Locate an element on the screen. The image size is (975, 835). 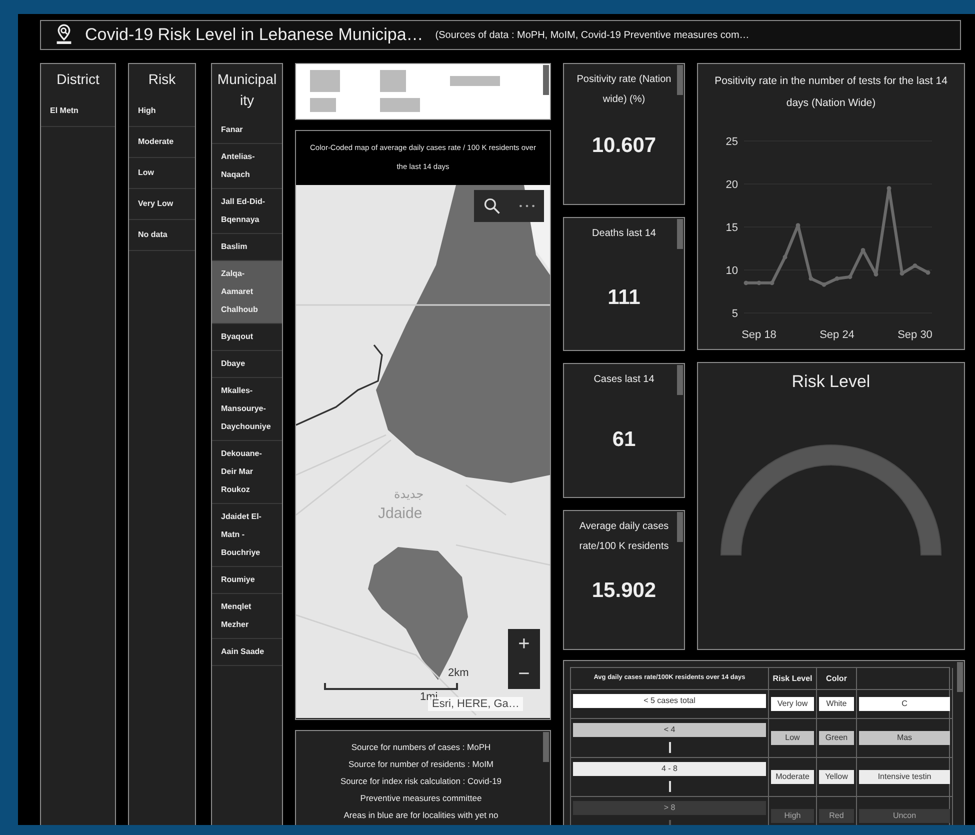
list-item: Zalqa-Aamaret Chalhoub is located at coordinates (247, 292).